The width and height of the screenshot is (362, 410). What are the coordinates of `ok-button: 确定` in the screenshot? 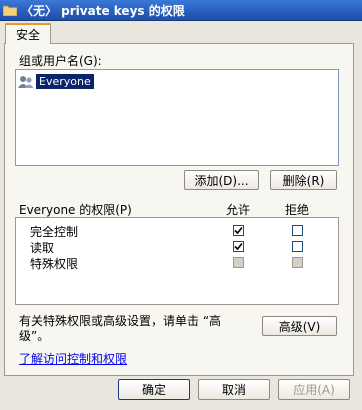 It's located at (154, 389).